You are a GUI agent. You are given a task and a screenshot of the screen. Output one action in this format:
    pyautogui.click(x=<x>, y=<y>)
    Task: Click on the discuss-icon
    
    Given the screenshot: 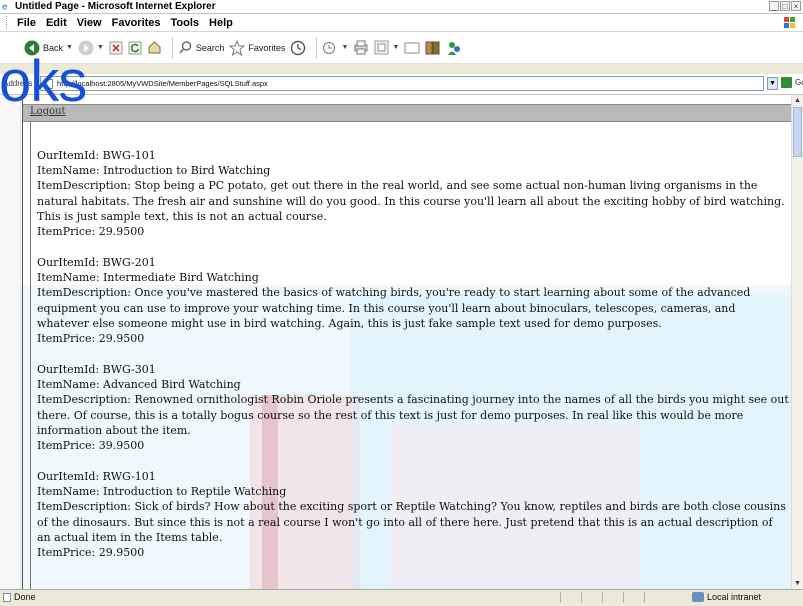 What is the action you would take?
    pyautogui.click(x=412, y=47)
    